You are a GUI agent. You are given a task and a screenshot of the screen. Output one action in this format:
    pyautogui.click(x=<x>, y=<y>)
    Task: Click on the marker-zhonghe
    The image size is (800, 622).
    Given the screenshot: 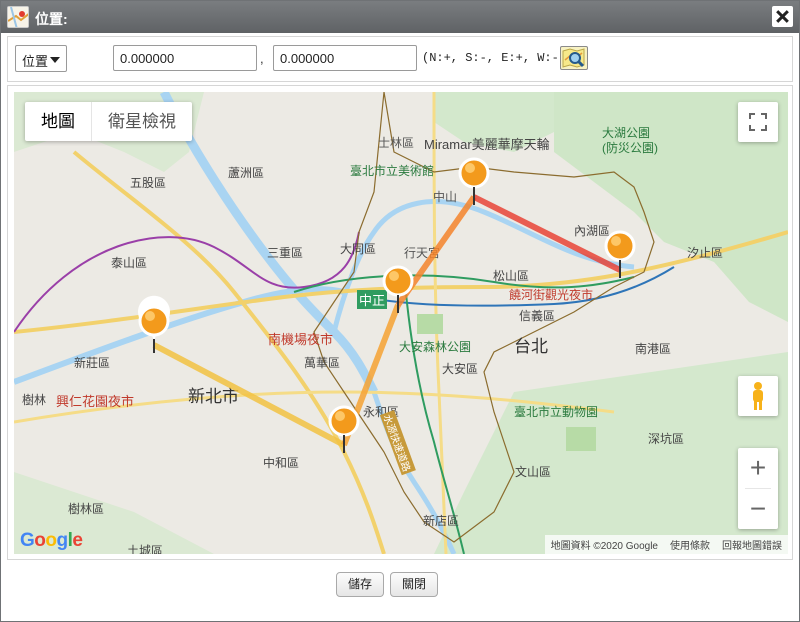 What is the action you would take?
    pyautogui.click(x=344, y=429)
    